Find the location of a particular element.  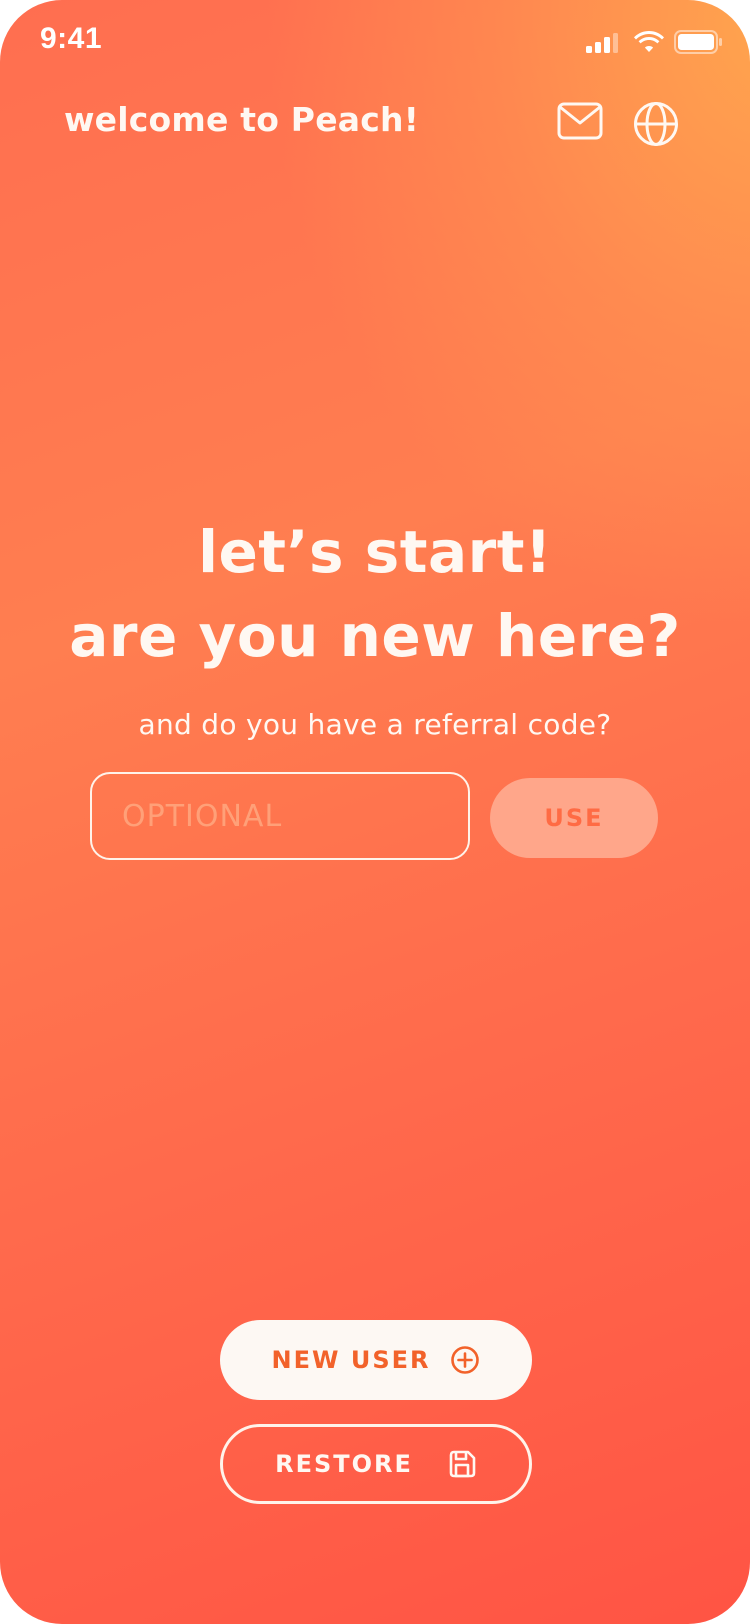

mail-button is located at coordinates (580, 121).